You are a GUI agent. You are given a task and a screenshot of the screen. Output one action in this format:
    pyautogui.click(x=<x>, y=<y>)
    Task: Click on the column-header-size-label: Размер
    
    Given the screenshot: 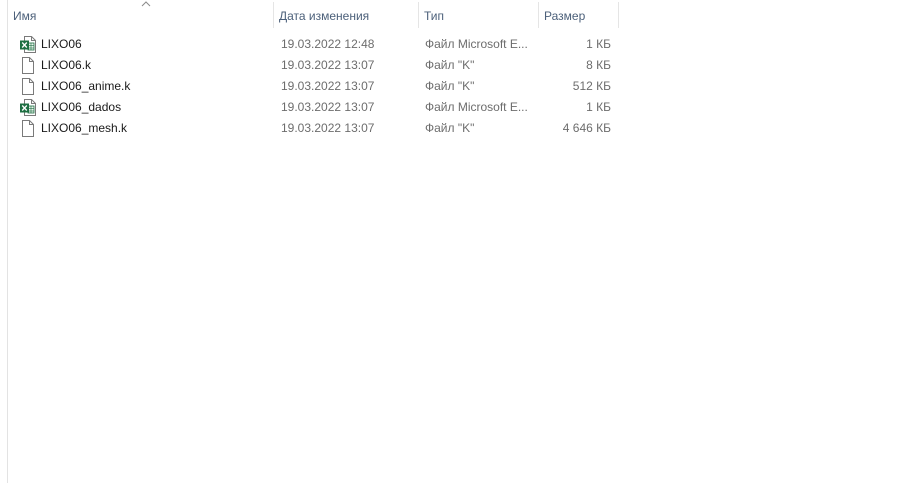 What is the action you would take?
    pyautogui.click(x=565, y=16)
    